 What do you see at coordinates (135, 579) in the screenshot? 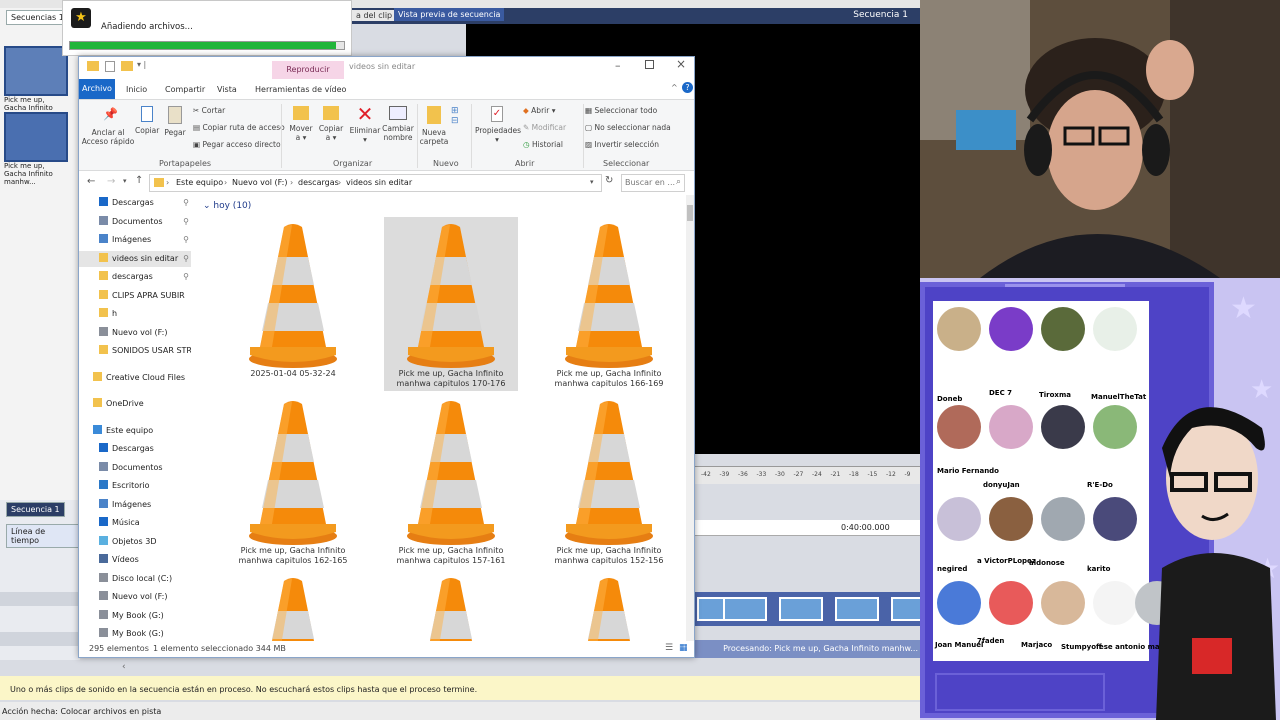
I see `nav-item: Disco local (C:)` at bounding box center [135, 579].